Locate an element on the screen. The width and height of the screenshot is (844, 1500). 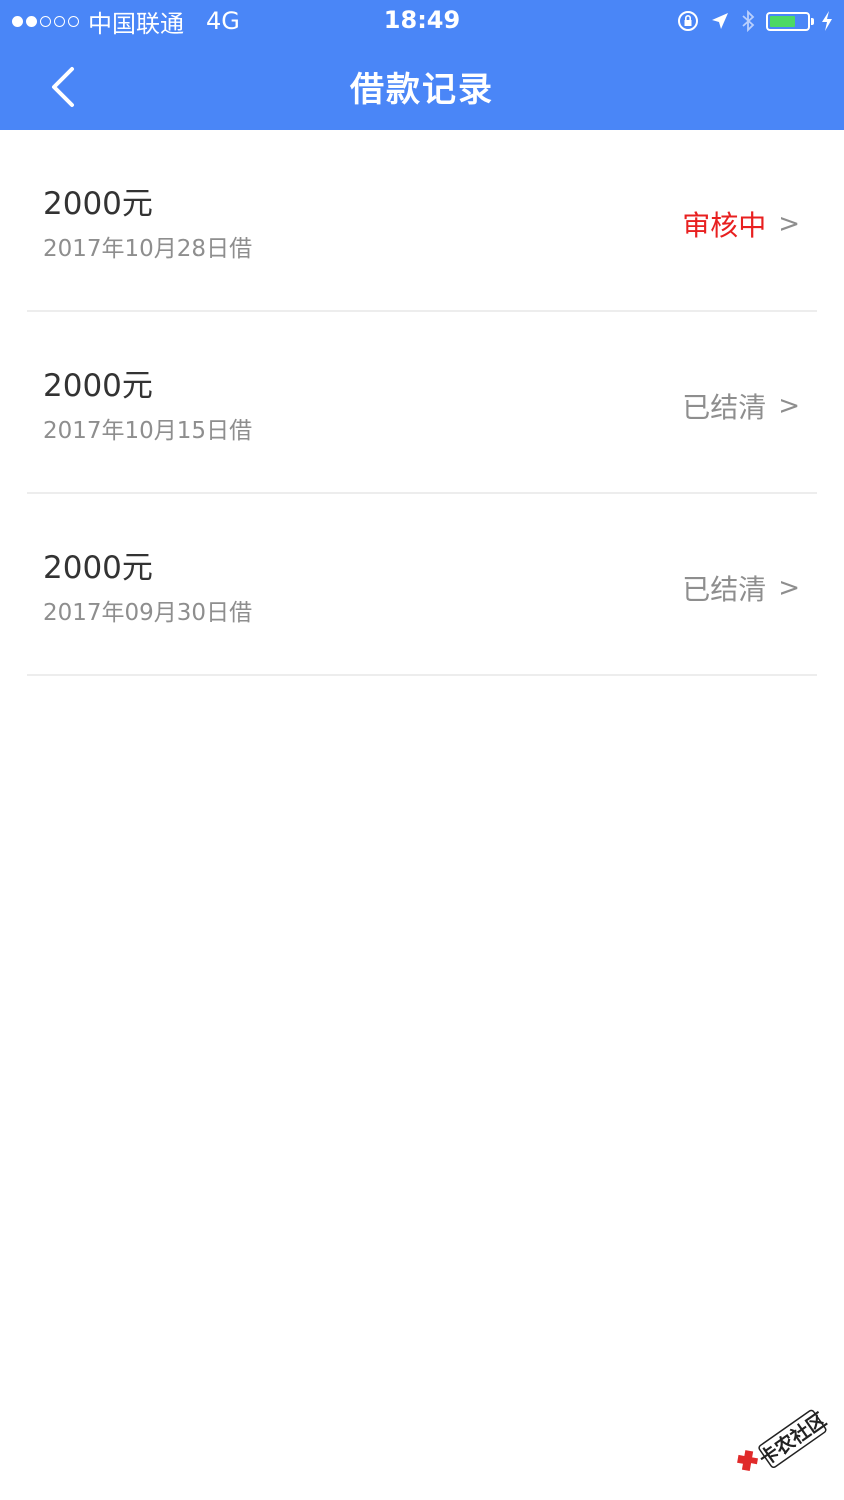
loan-date: 2017年10月28日借 is located at coordinates (148, 249).